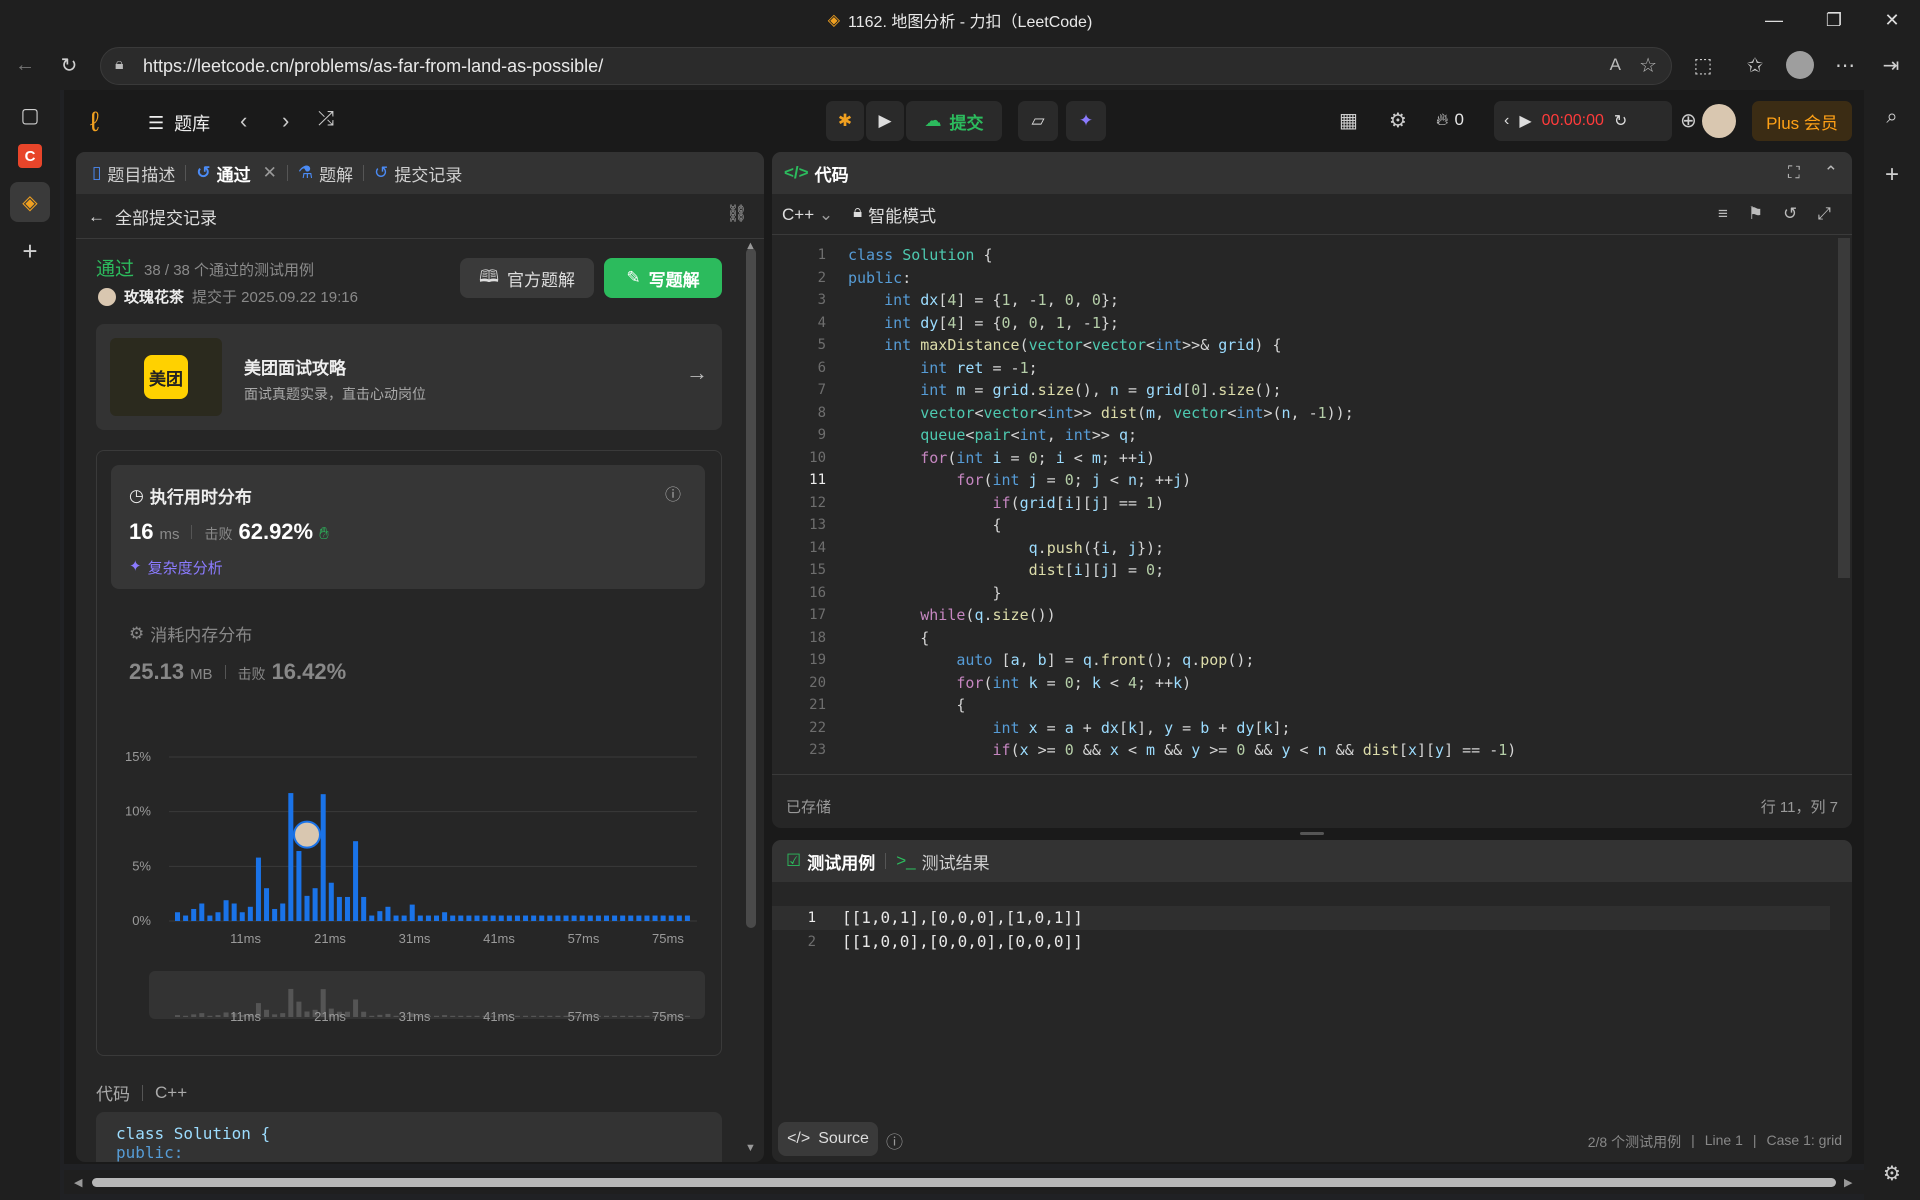  What do you see at coordinates (154, 296) in the screenshot?
I see `submitter-name: 玫瑰花茶` at bounding box center [154, 296].